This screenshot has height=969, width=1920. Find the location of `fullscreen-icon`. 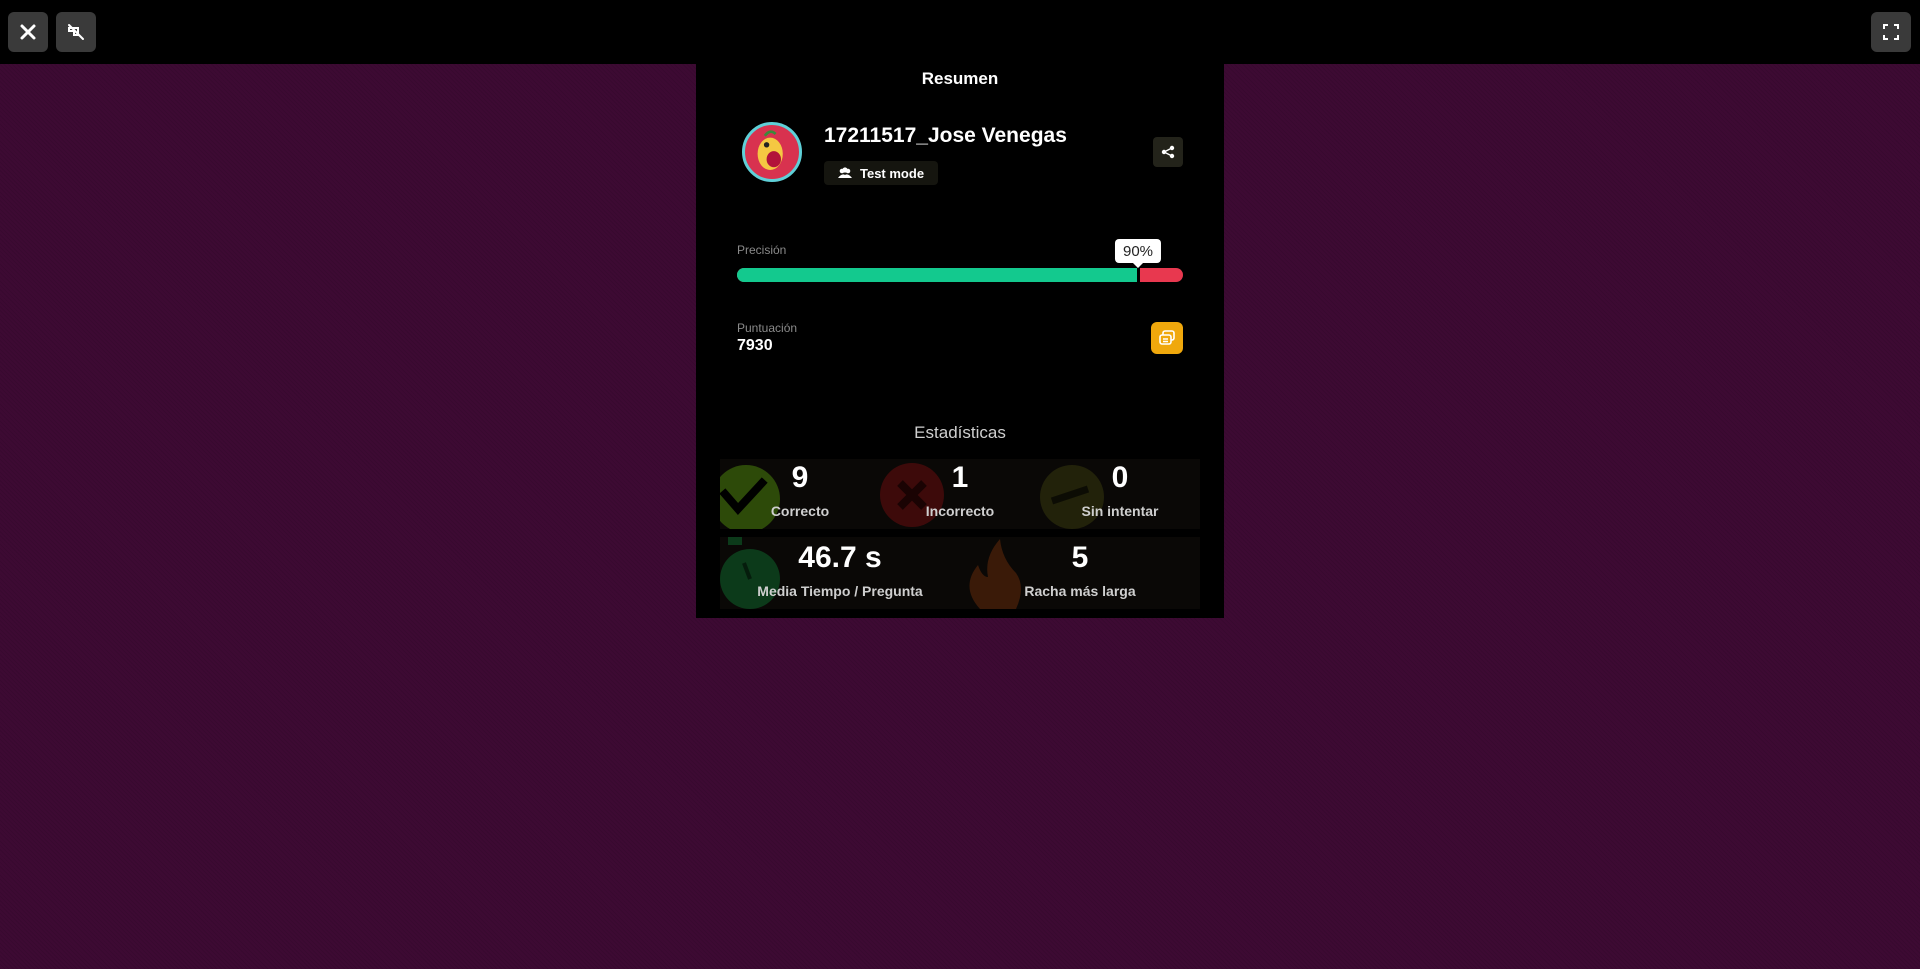

fullscreen-icon is located at coordinates (1891, 32).